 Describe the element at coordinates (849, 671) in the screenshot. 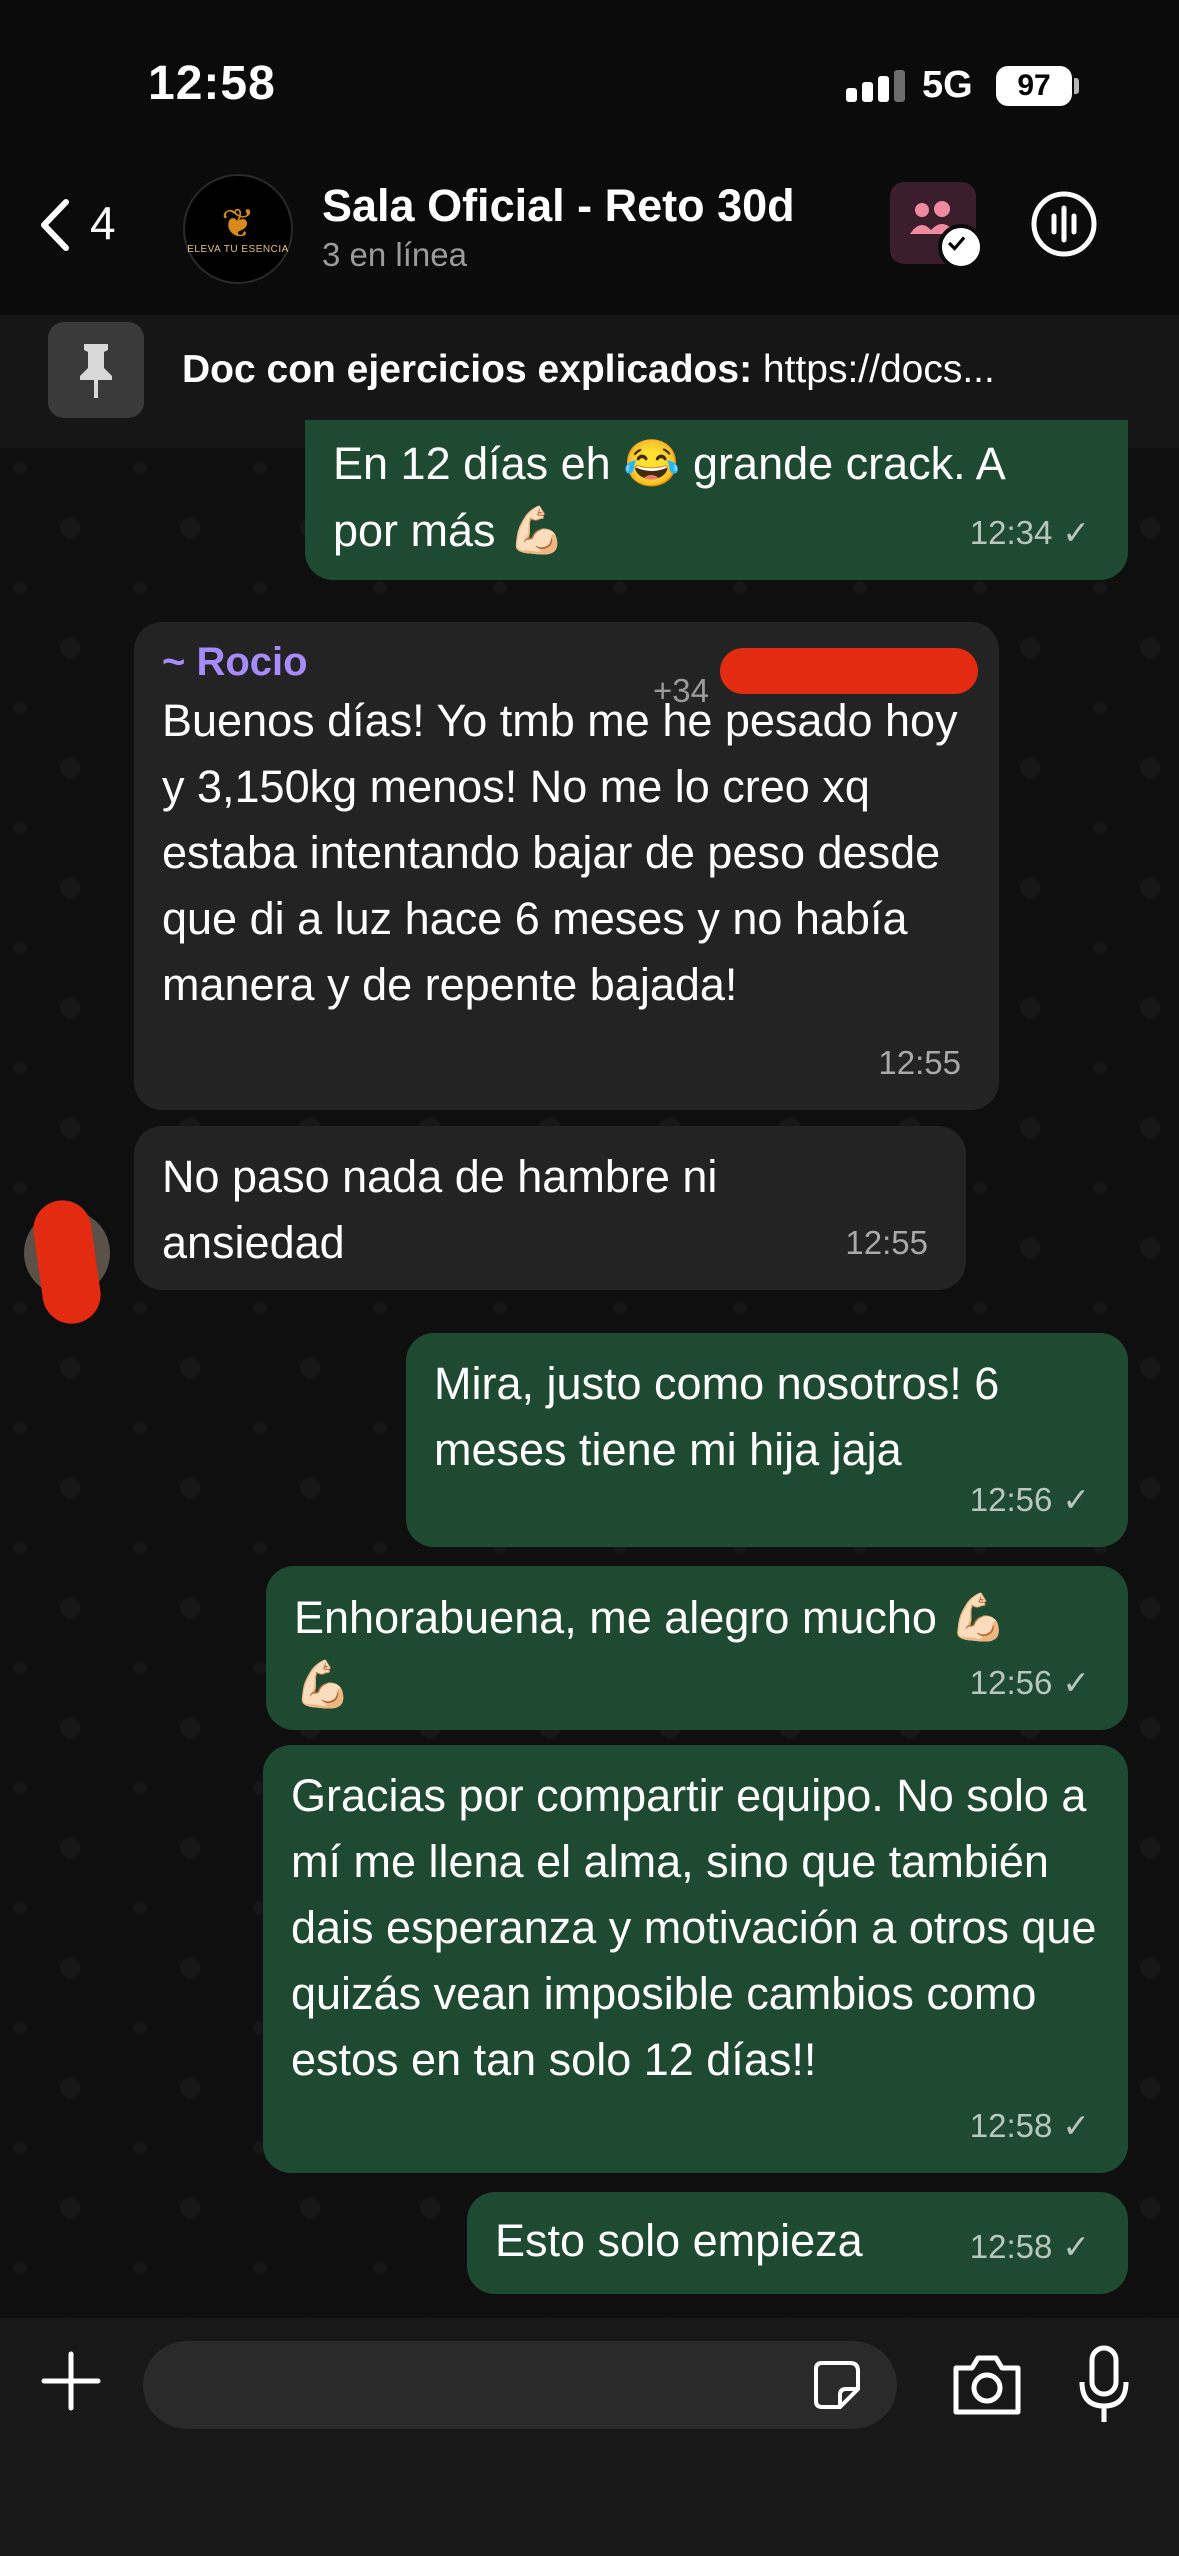

I see `redaction-mark` at that location.